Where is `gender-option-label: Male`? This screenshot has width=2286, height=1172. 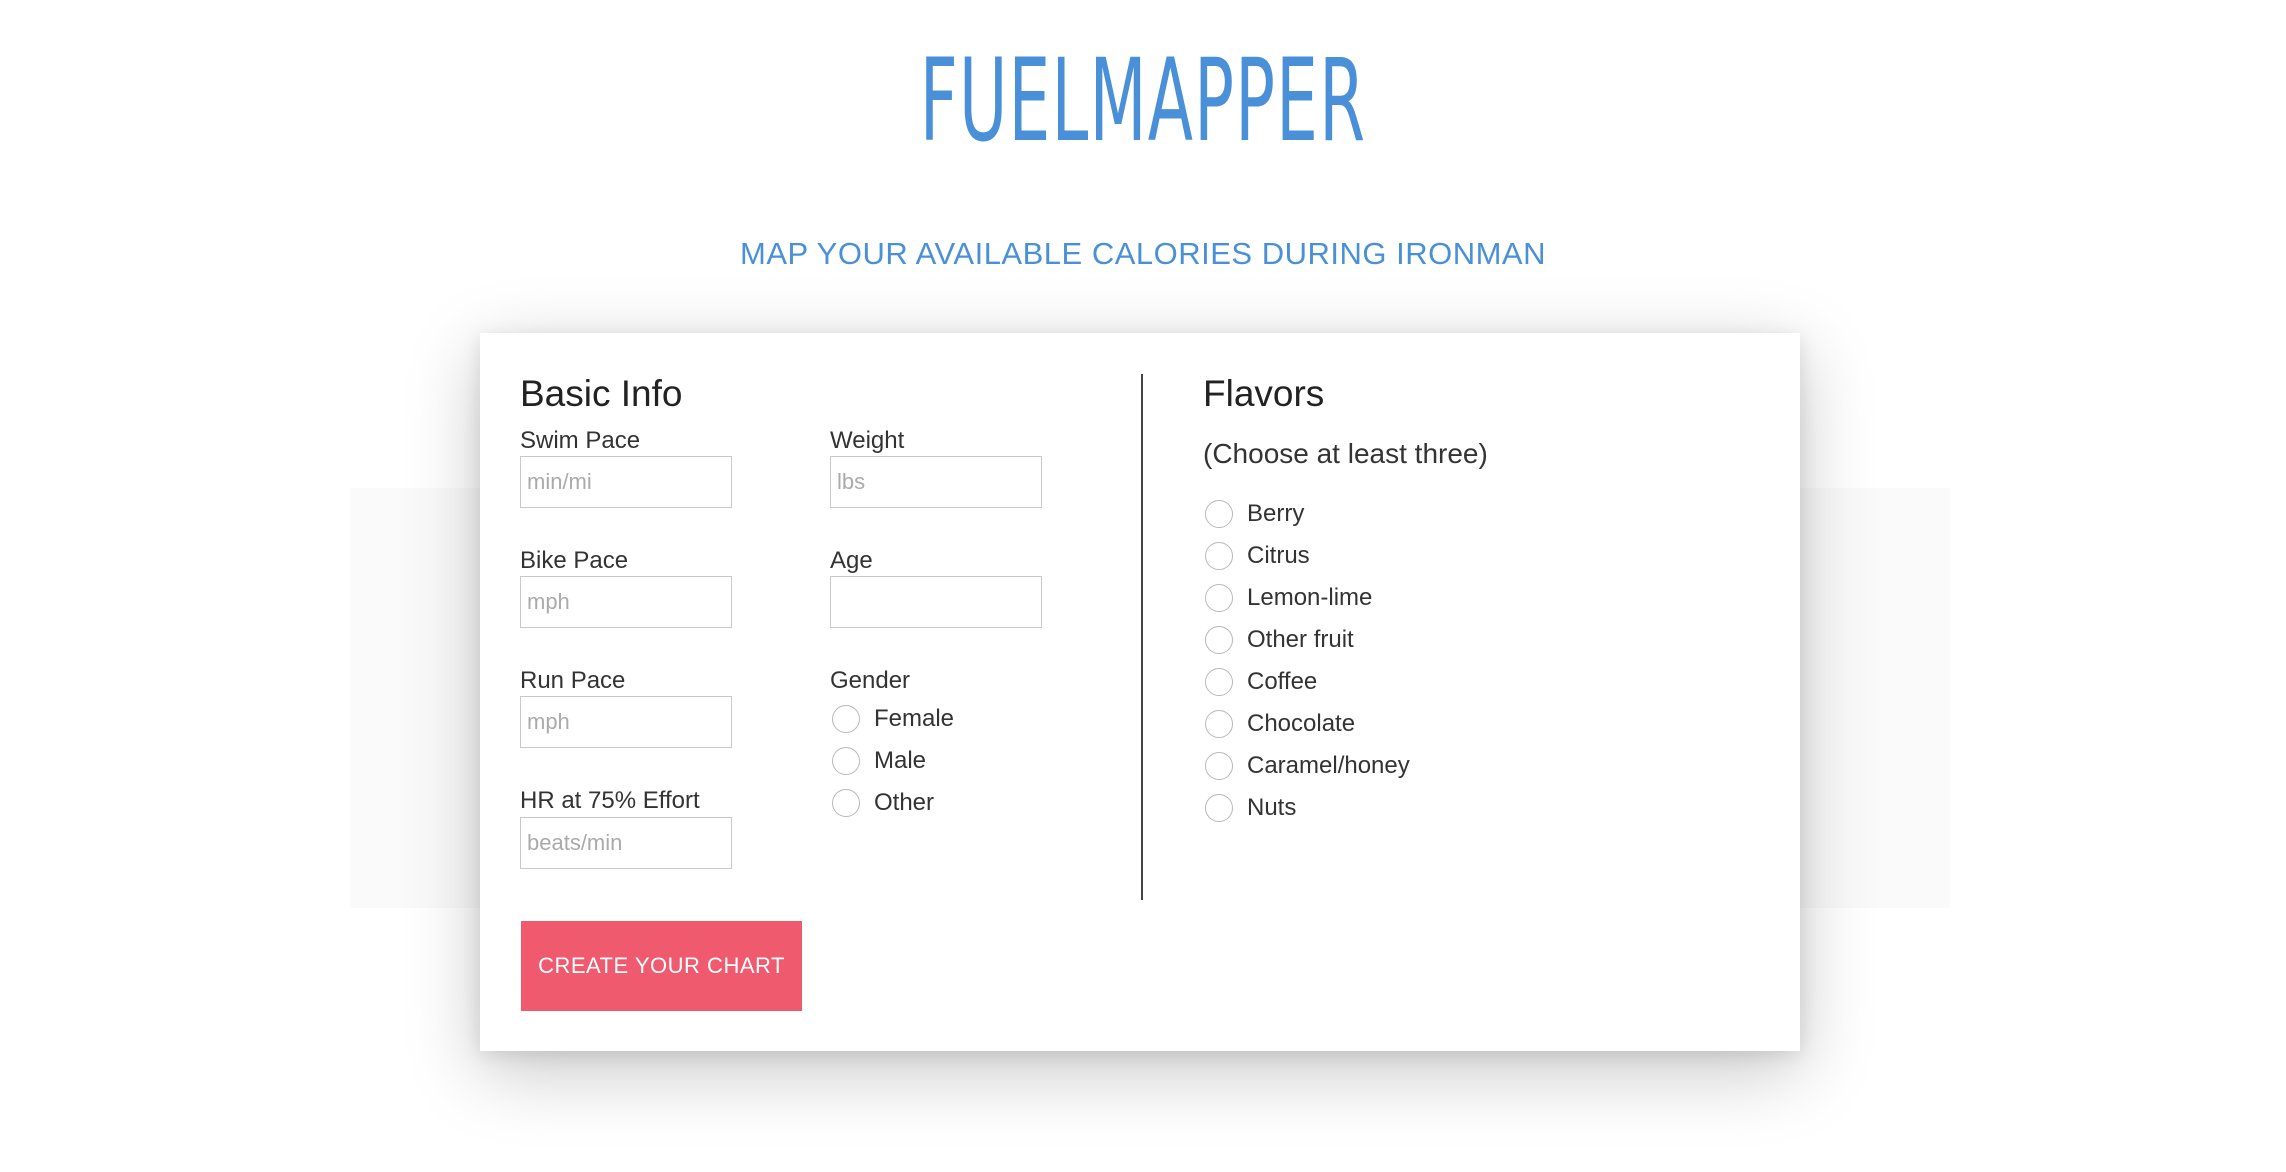 gender-option-label: Male is located at coordinates (900, 760).